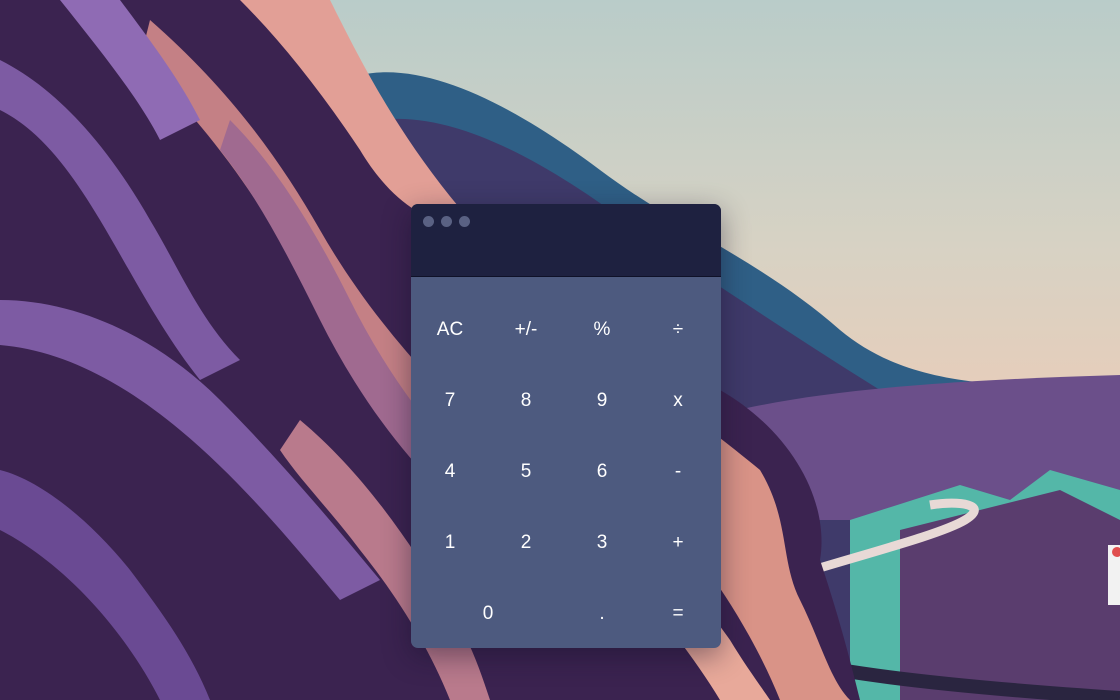 This screenshot has height=700, width=1120. Describe the element at coordinates (678, 400) in the screenshot. I see `multiply-button: x` at that location.